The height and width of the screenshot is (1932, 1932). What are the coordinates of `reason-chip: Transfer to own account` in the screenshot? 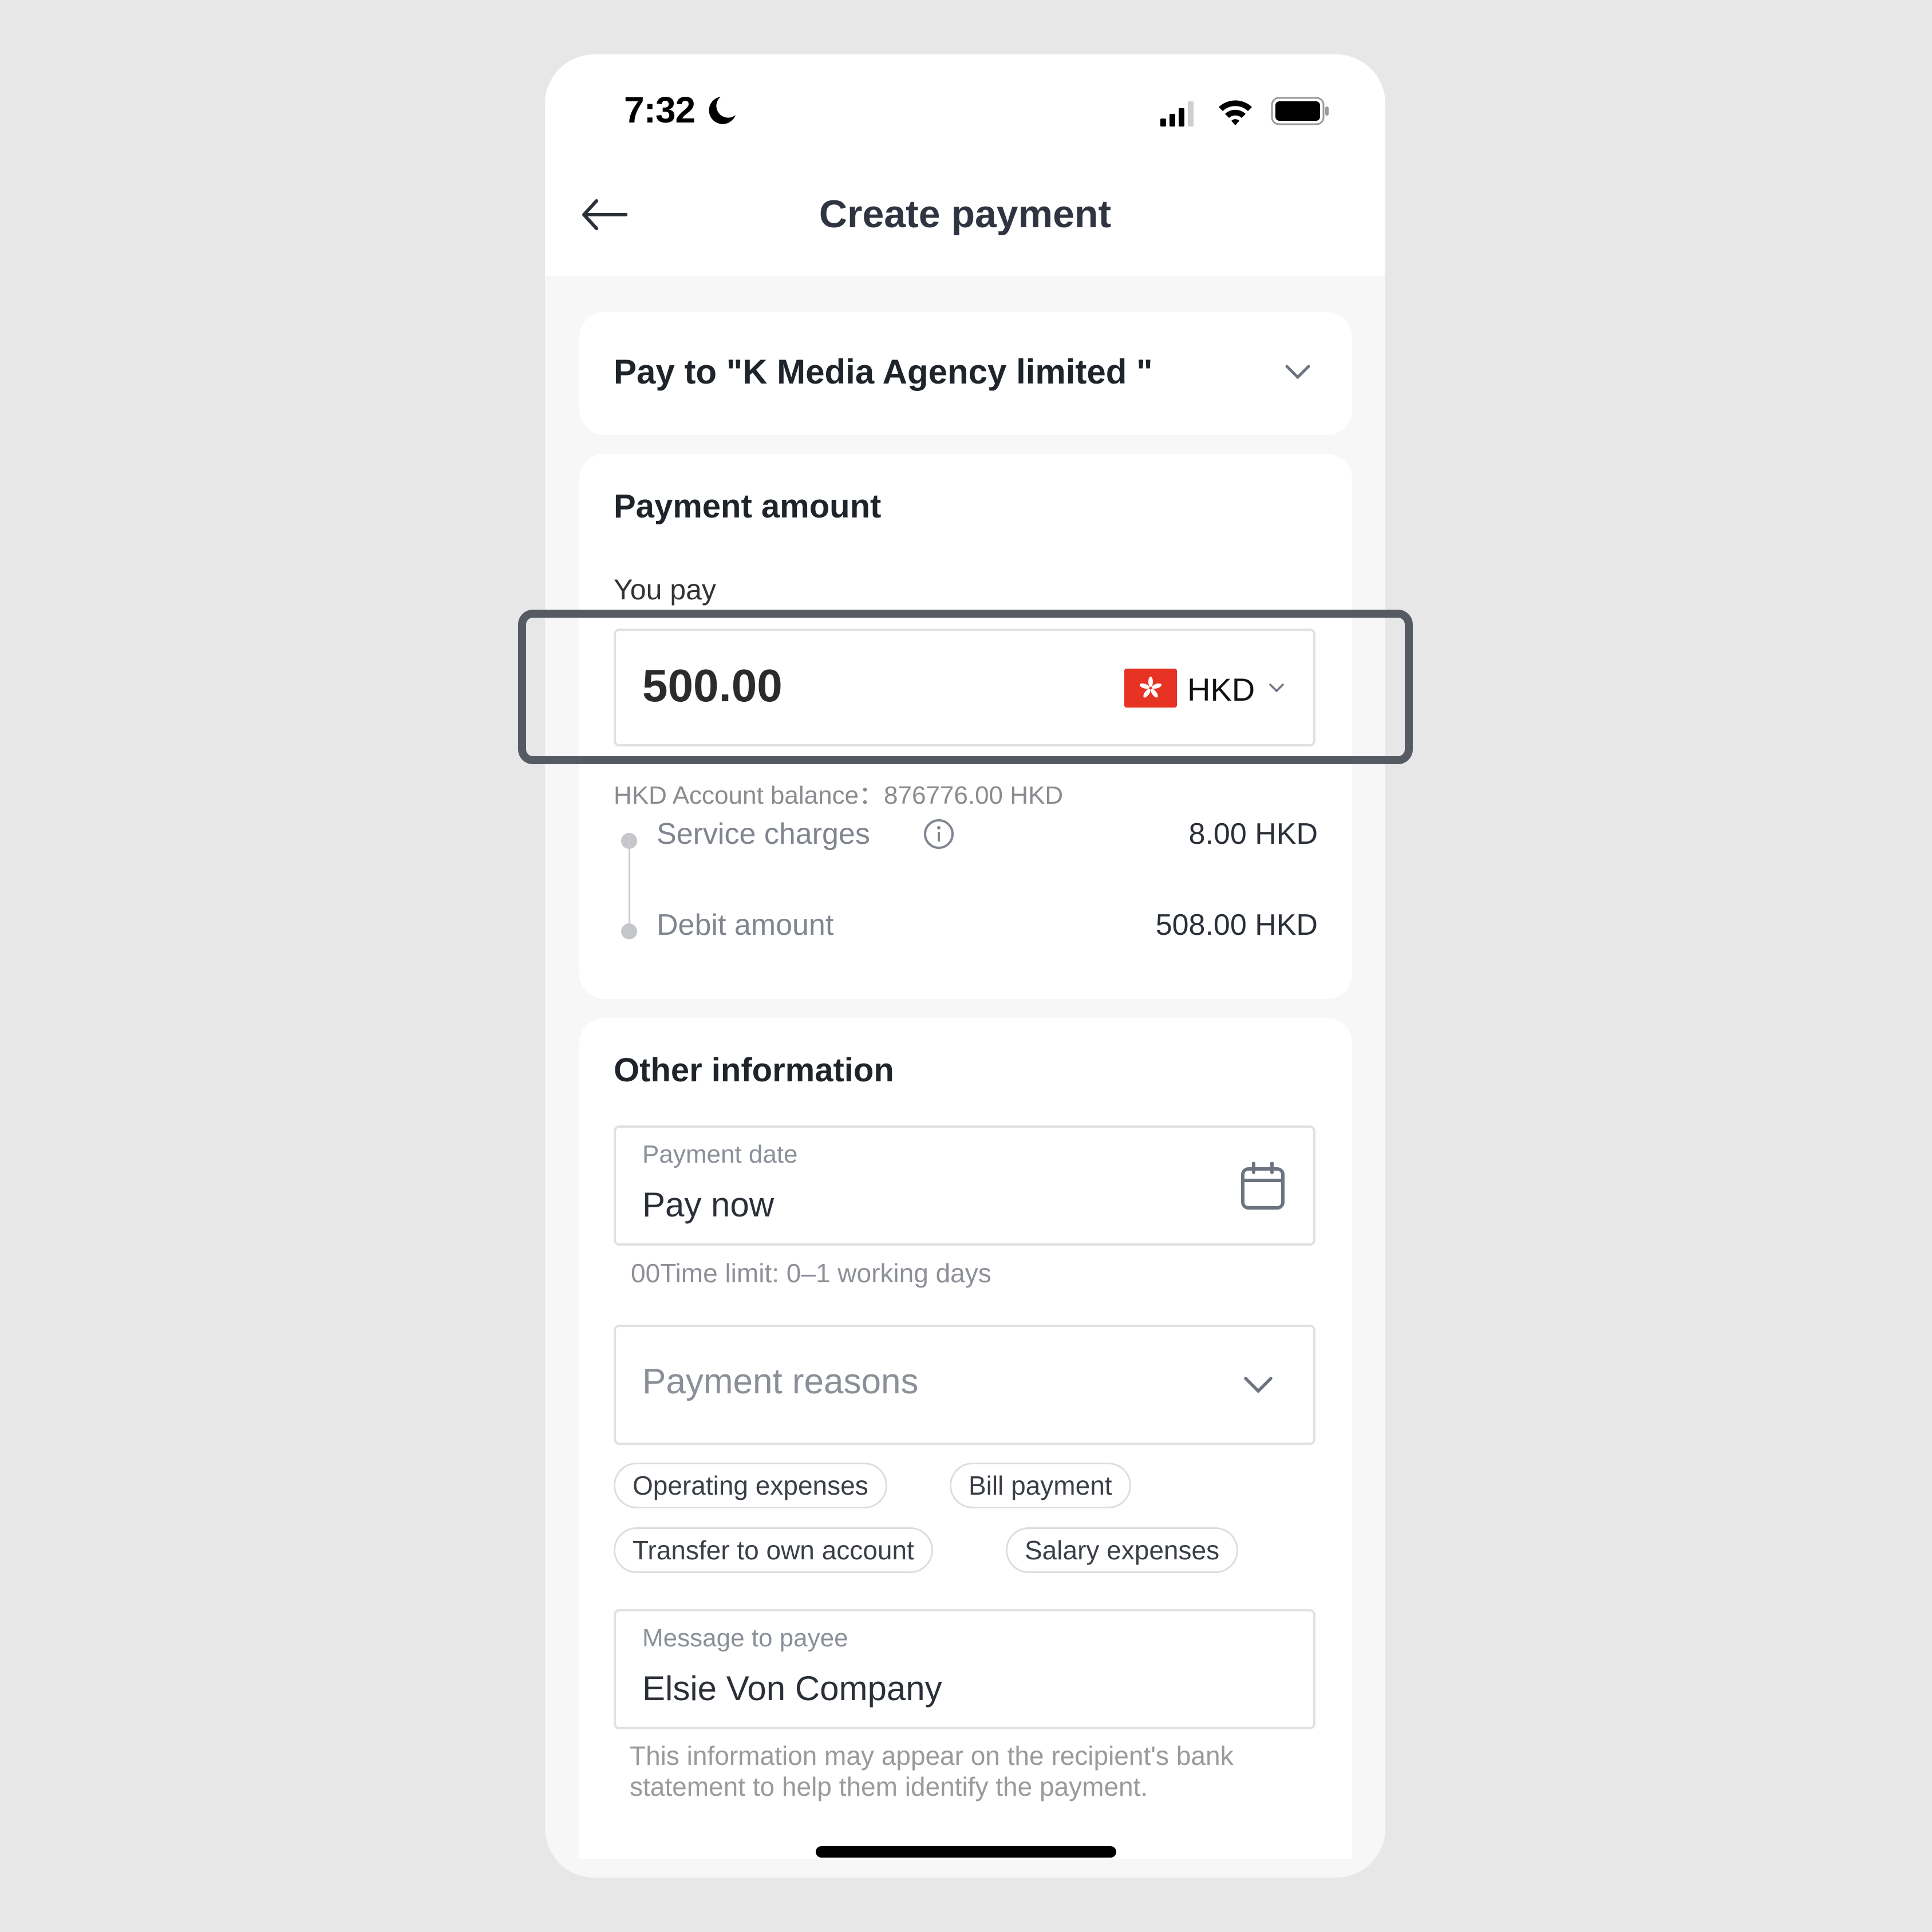 It's located at (773, 1550).